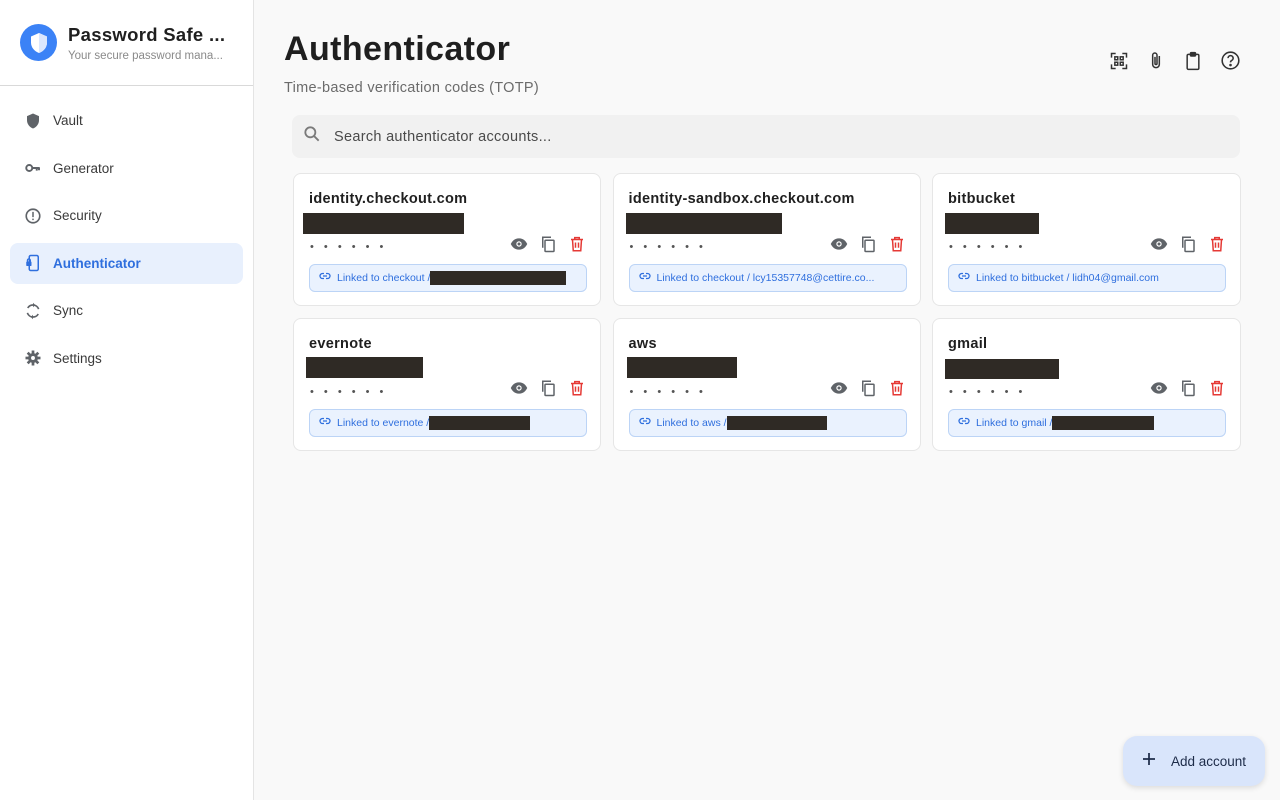 The width and height of the screenshot is (1280, 800). What do you see at coordinates (741, 199) in the screenshot?
I see `account-name: identity-sandbox.checkout.com` at bounding box center [741, 199].